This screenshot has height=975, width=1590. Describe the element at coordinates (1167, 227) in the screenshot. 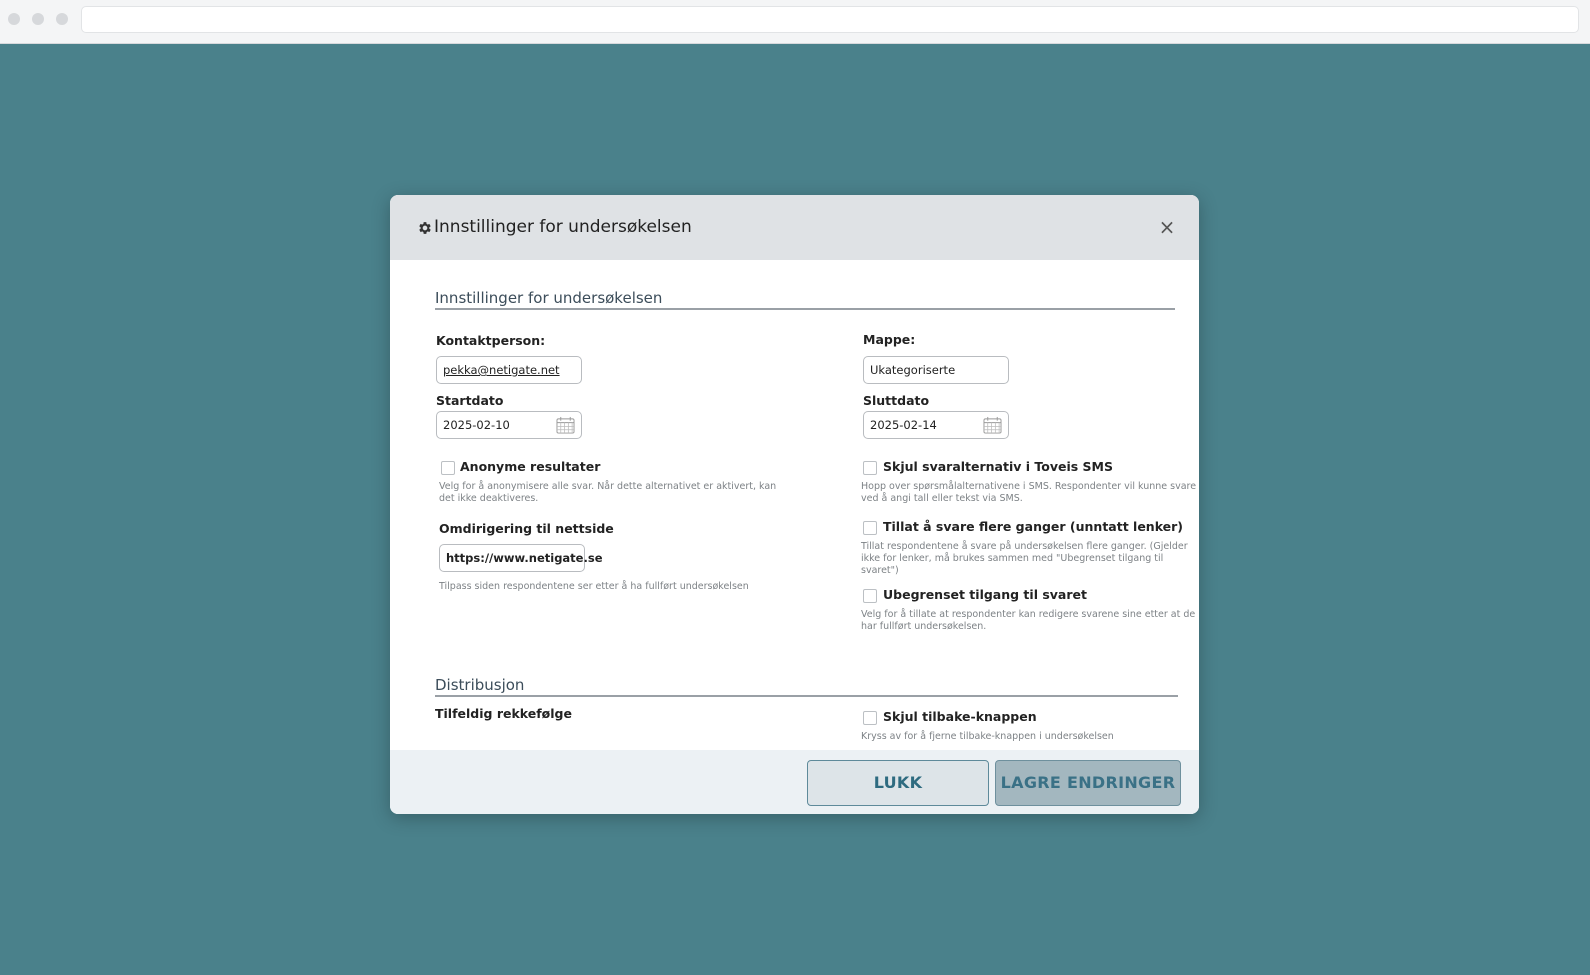

I see `close-icon: ×` at that location.